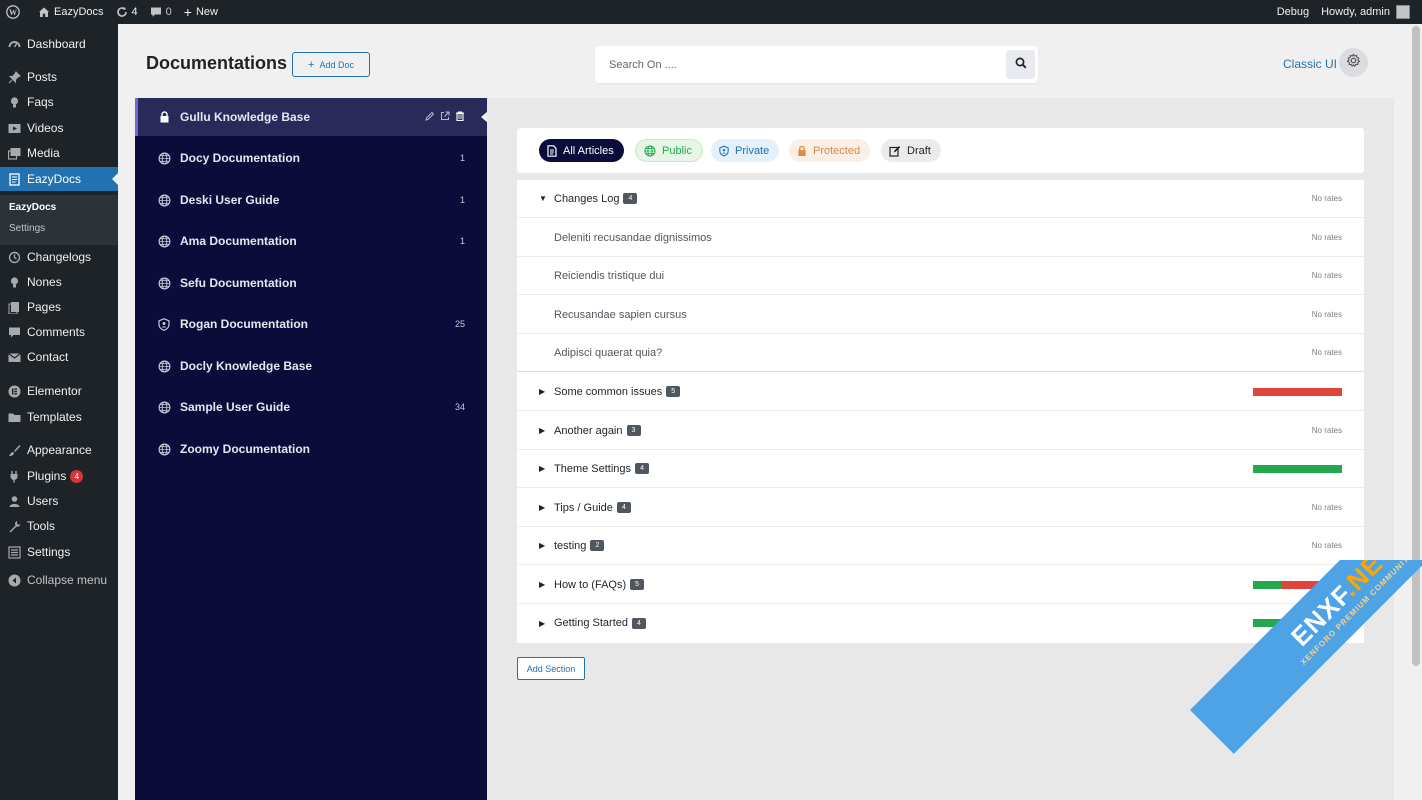  Describe the element at coordinates (591, 623) in the screenshot. I see `section-title: Getting Started` at that location.